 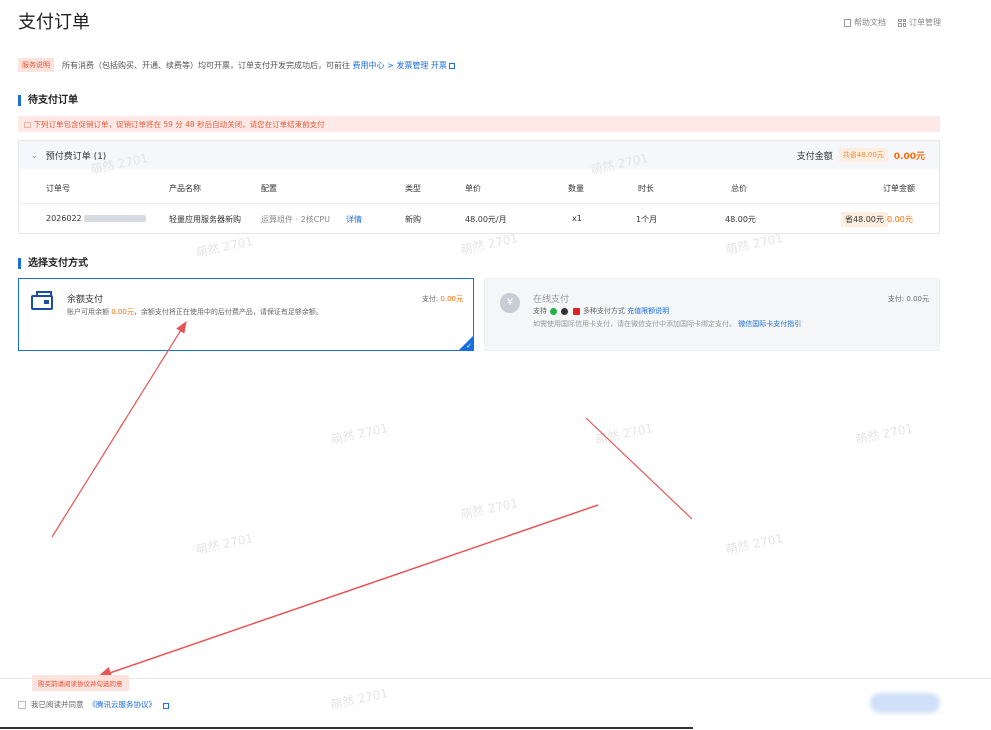 What do you see at coordinates (495, 678) in the screenshot?
I see `footer-divider` at bounding box center [495, 678].